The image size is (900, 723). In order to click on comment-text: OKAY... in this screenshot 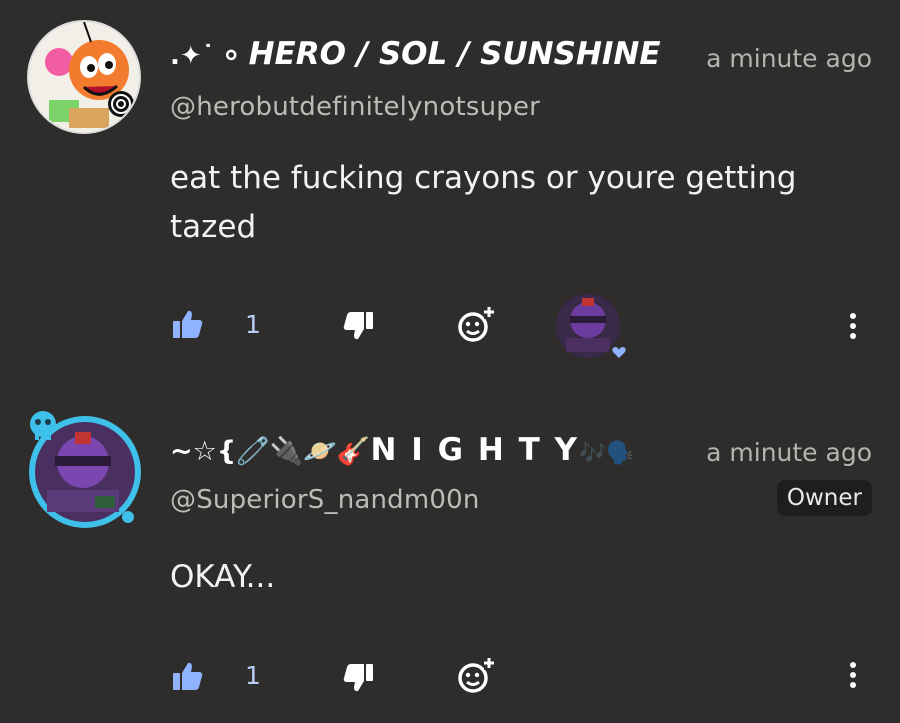, I will do `click(223, 577)`.